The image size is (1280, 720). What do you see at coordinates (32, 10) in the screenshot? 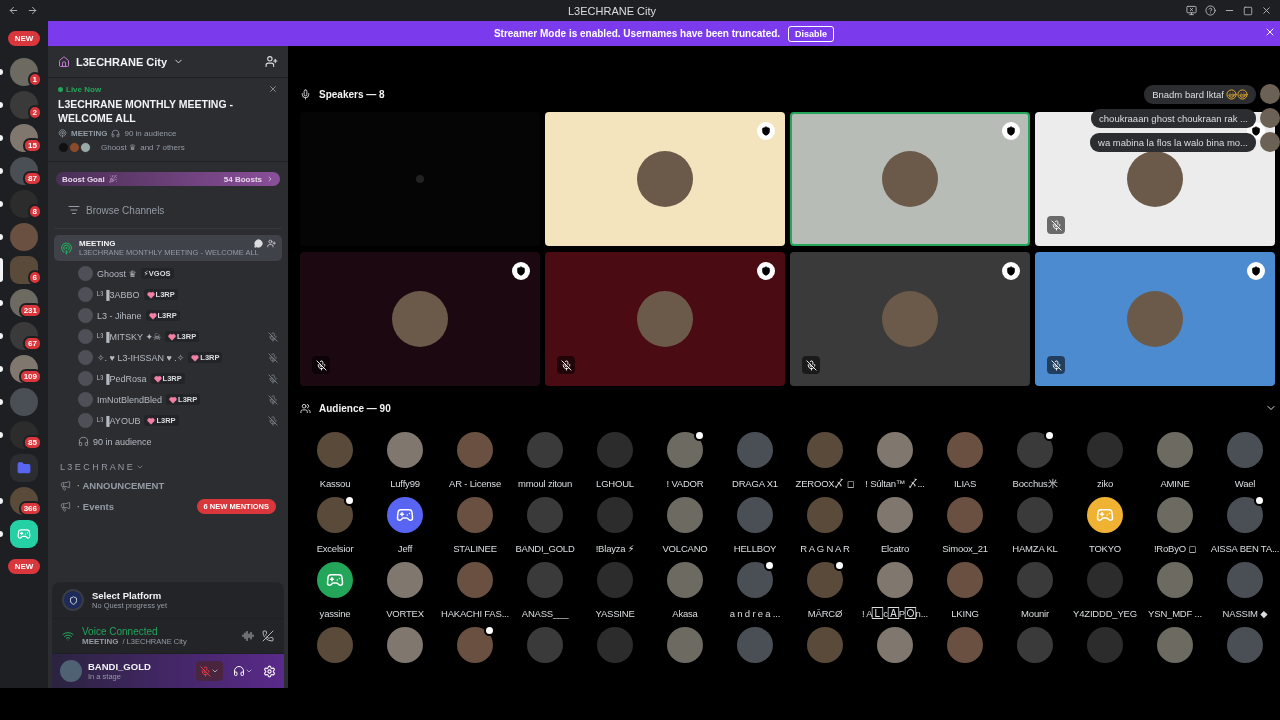
I see `forward-icon` at bounding box center [32, 10].